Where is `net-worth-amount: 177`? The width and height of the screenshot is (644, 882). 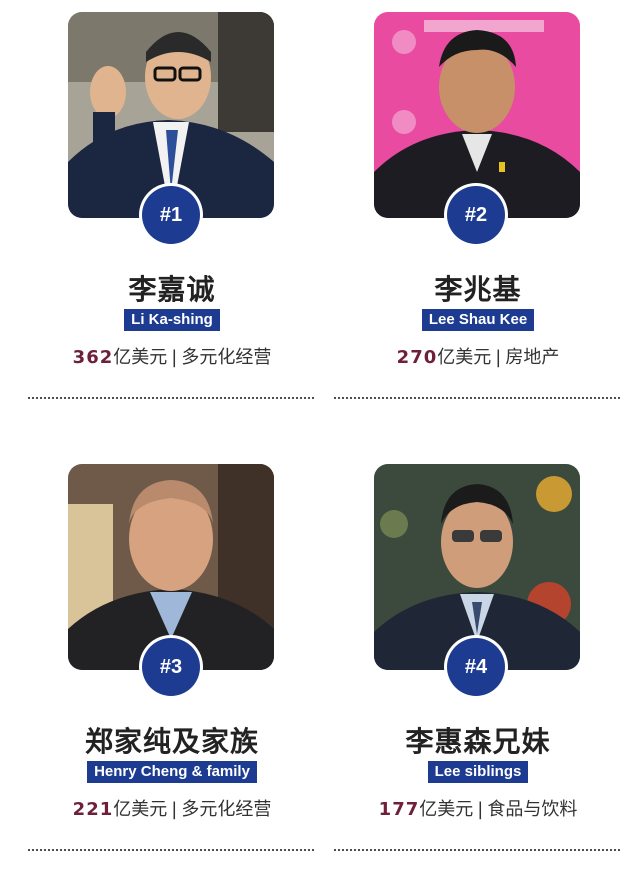 net-worth-amount: 177 is located at coordinates (399, 809).